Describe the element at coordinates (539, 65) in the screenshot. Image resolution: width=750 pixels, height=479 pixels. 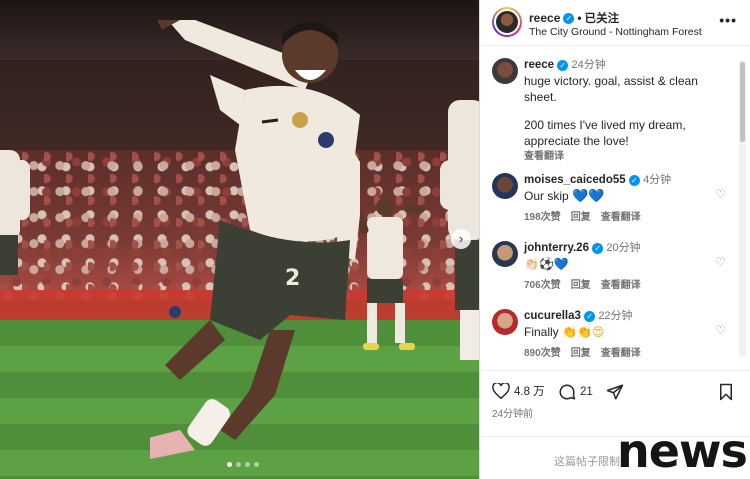
I see `caption-username: reece` at that location.